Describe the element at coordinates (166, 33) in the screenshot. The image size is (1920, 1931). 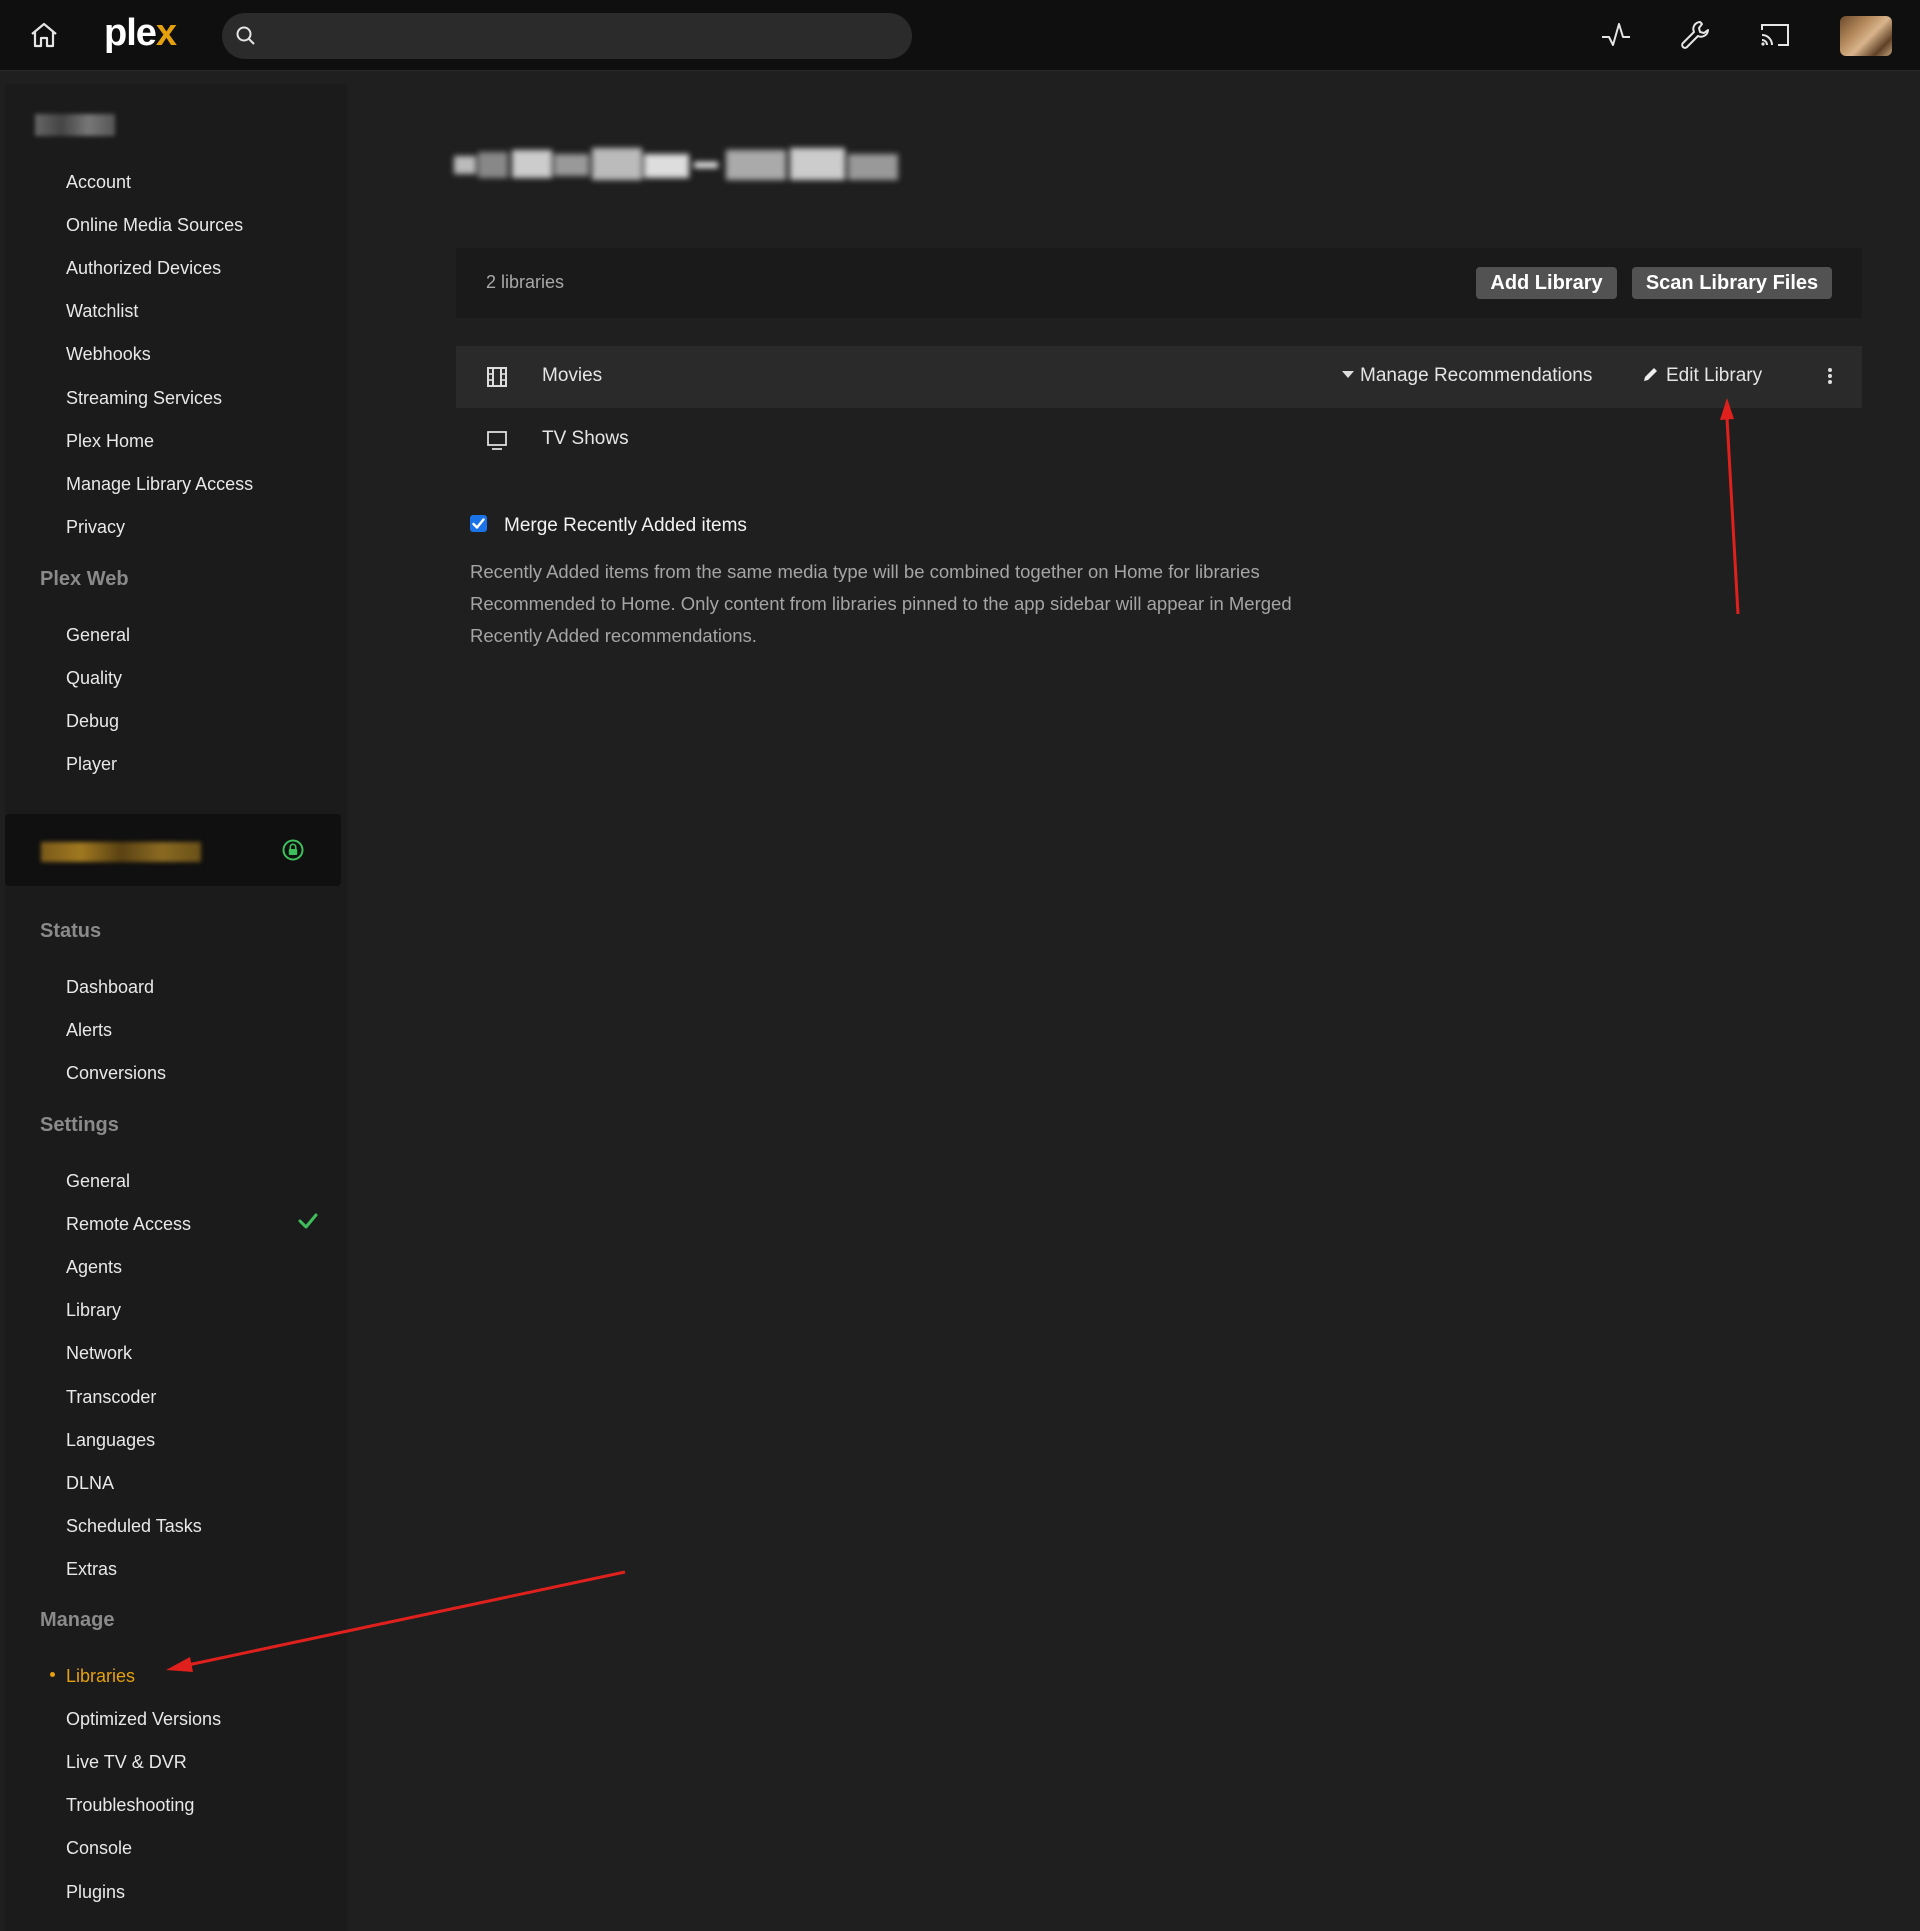
I see `logo-accent: x` at that location.